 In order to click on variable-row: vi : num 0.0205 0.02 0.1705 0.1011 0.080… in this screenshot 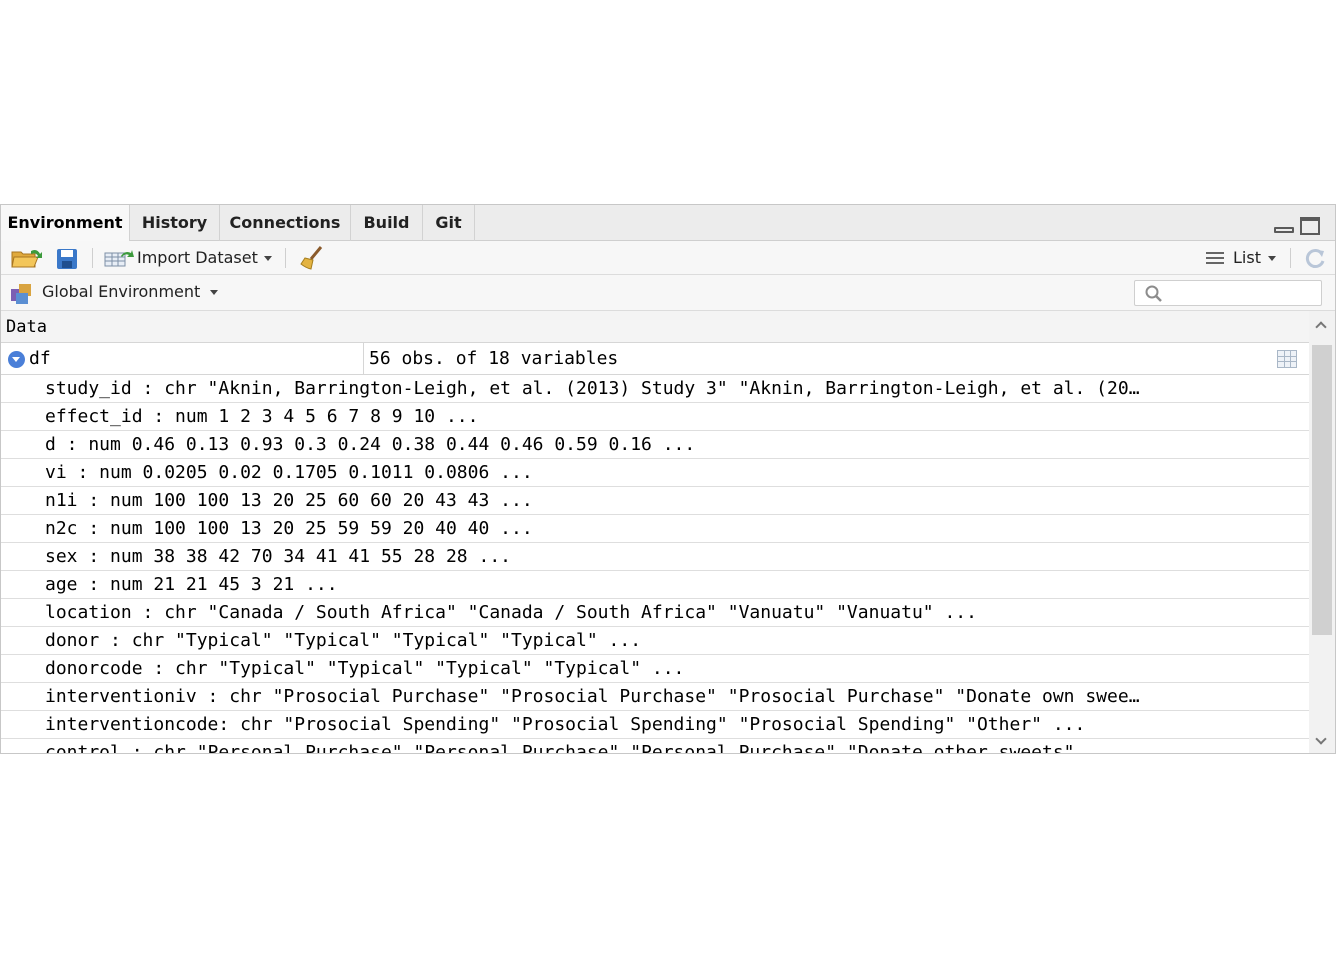, I will do `click(655, 473)`.